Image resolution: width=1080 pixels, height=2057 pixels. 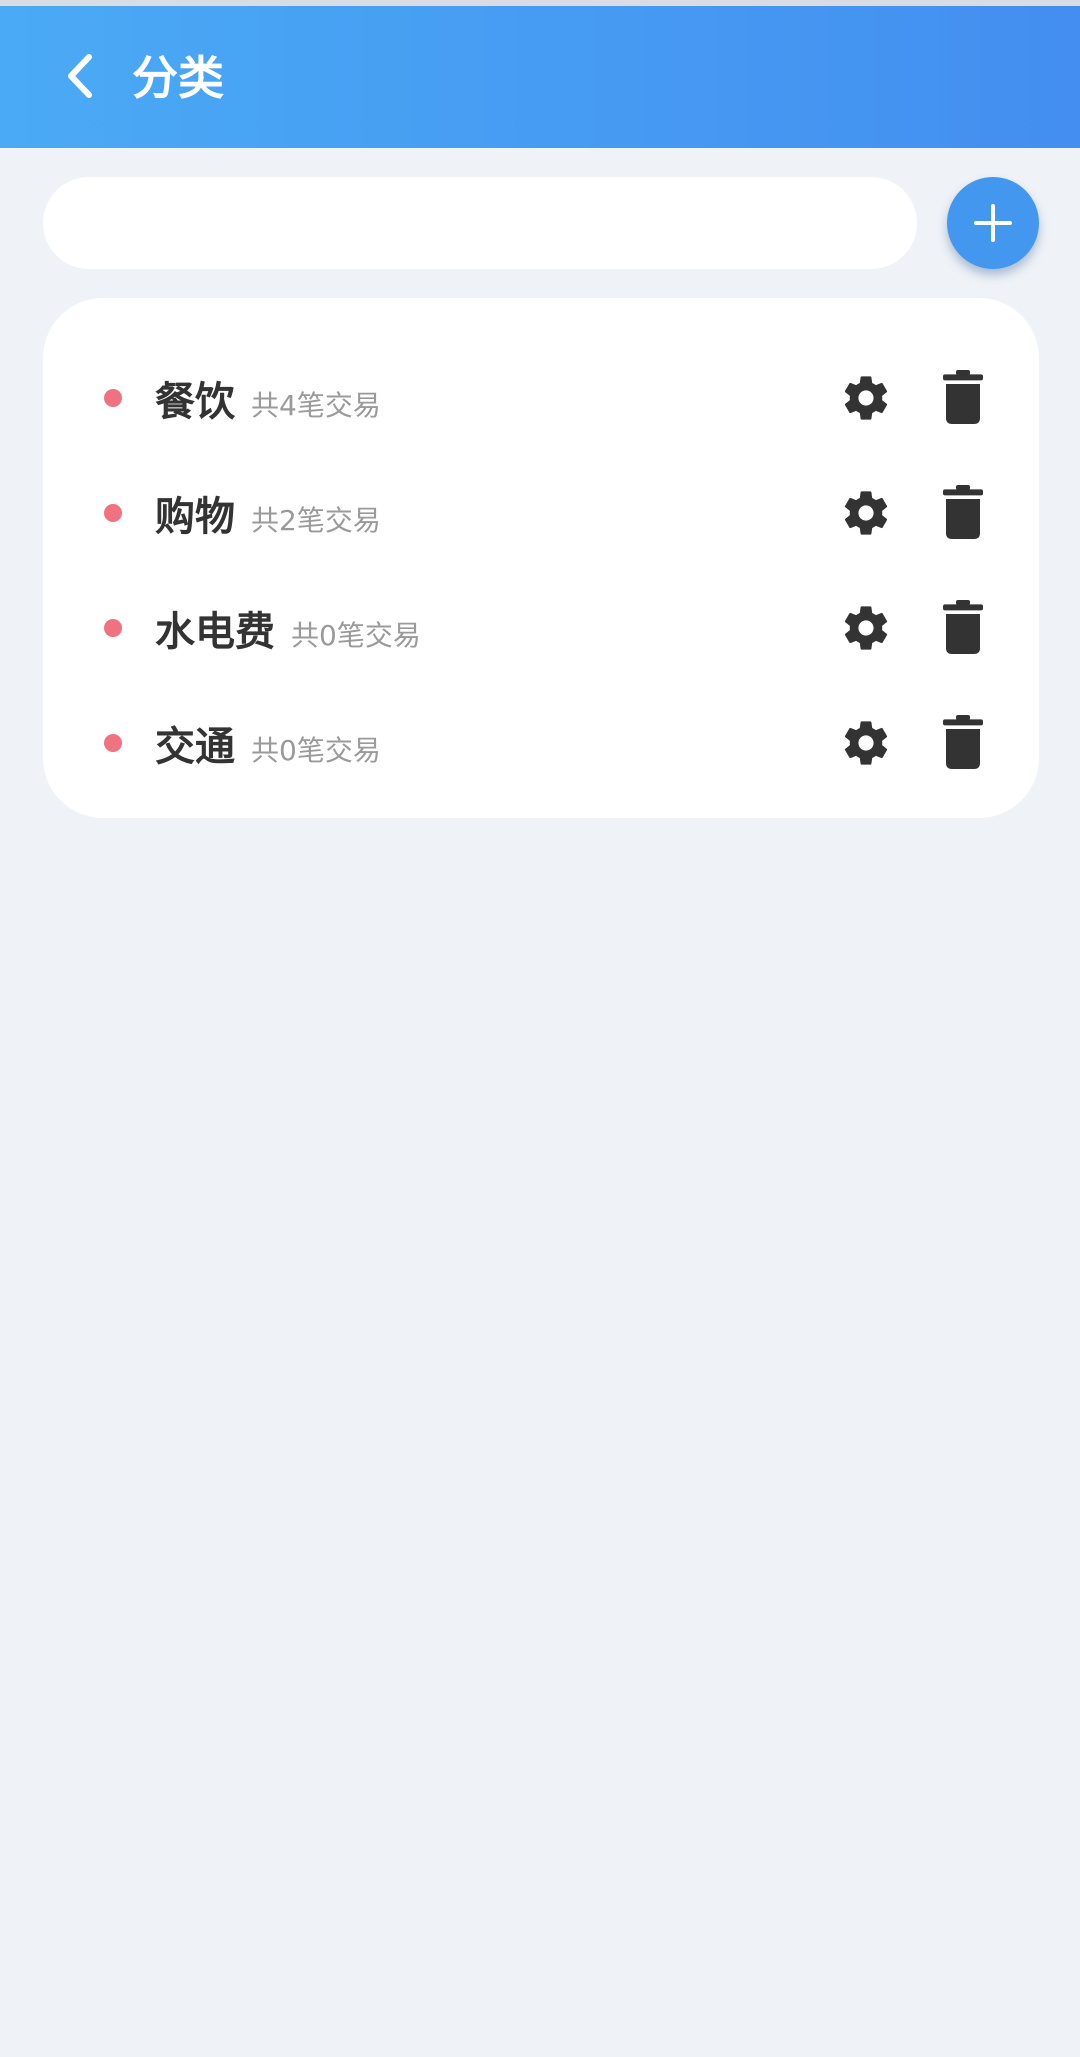 What do you see at coordinates (541, 397) in the screenshot?
I see `category-row-dining: 餐饮 共4笔交易` at bounding box center [541, 397].